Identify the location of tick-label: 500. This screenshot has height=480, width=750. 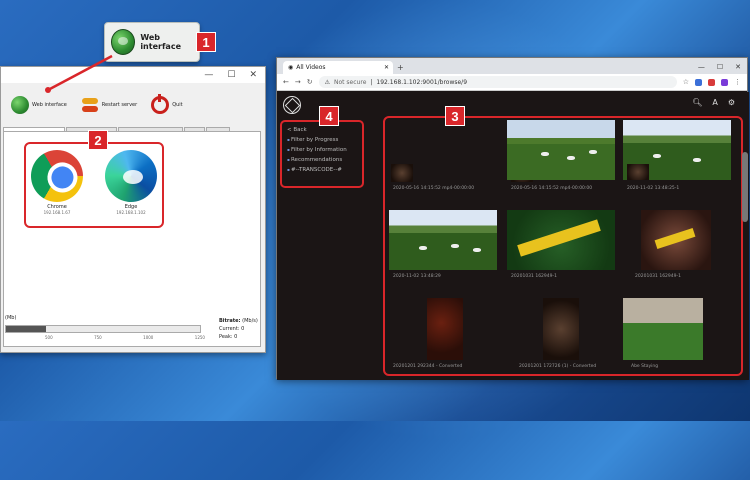
(49, 337).